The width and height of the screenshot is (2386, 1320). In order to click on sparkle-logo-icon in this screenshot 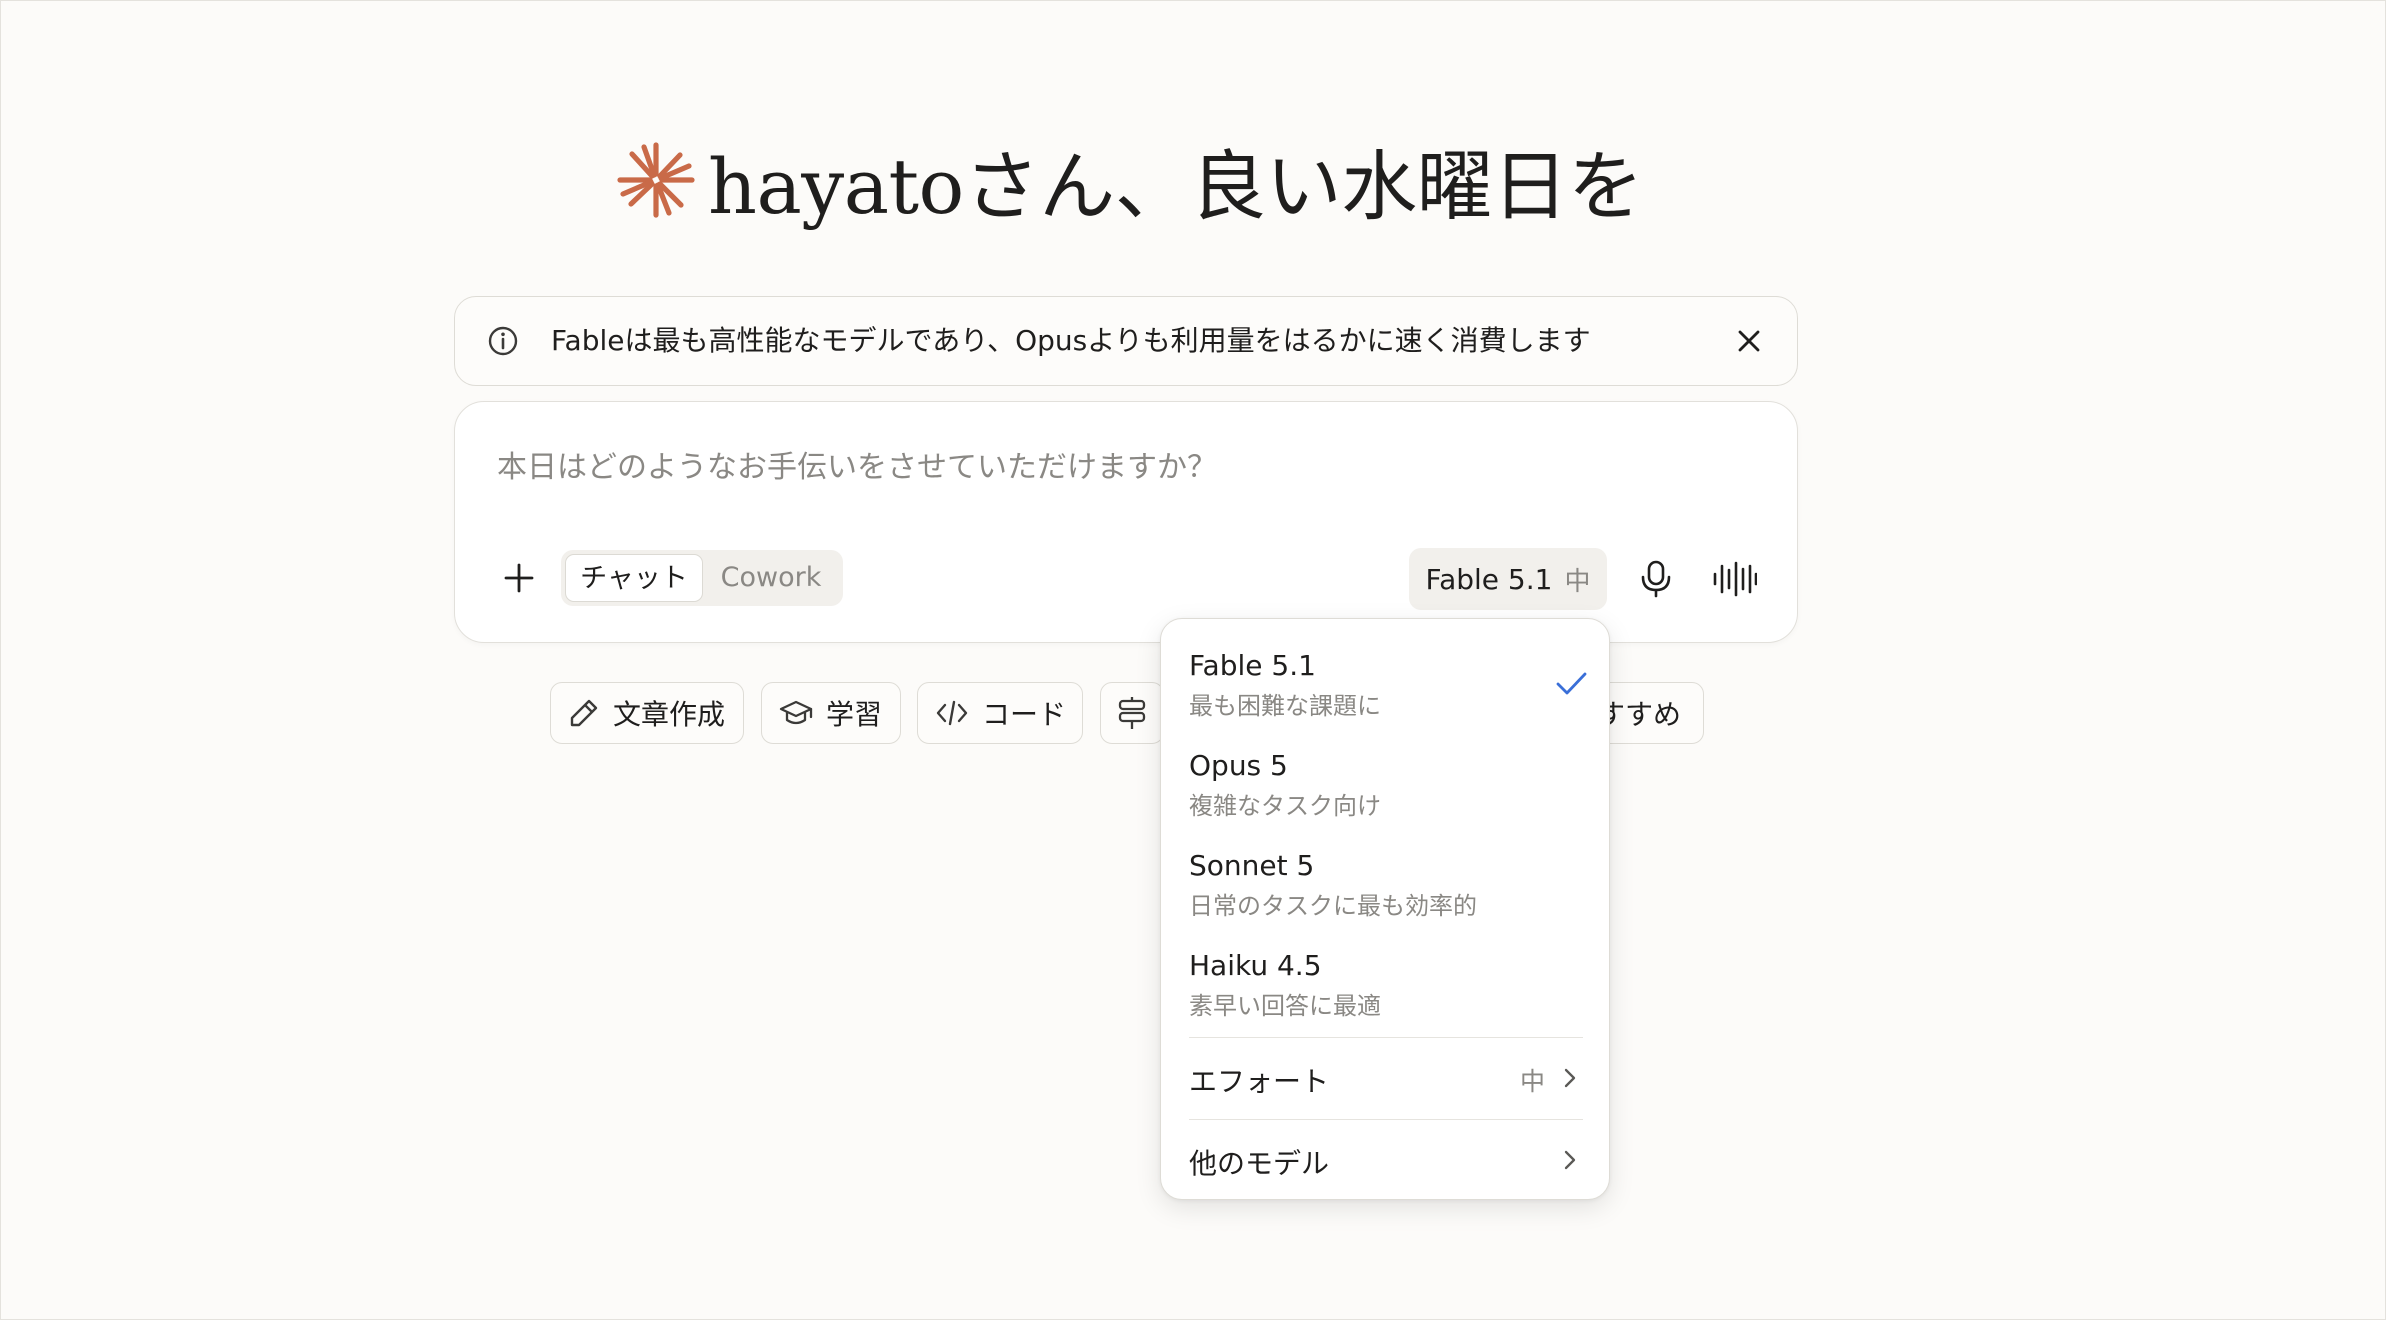, I will do `click(656, 180)`.